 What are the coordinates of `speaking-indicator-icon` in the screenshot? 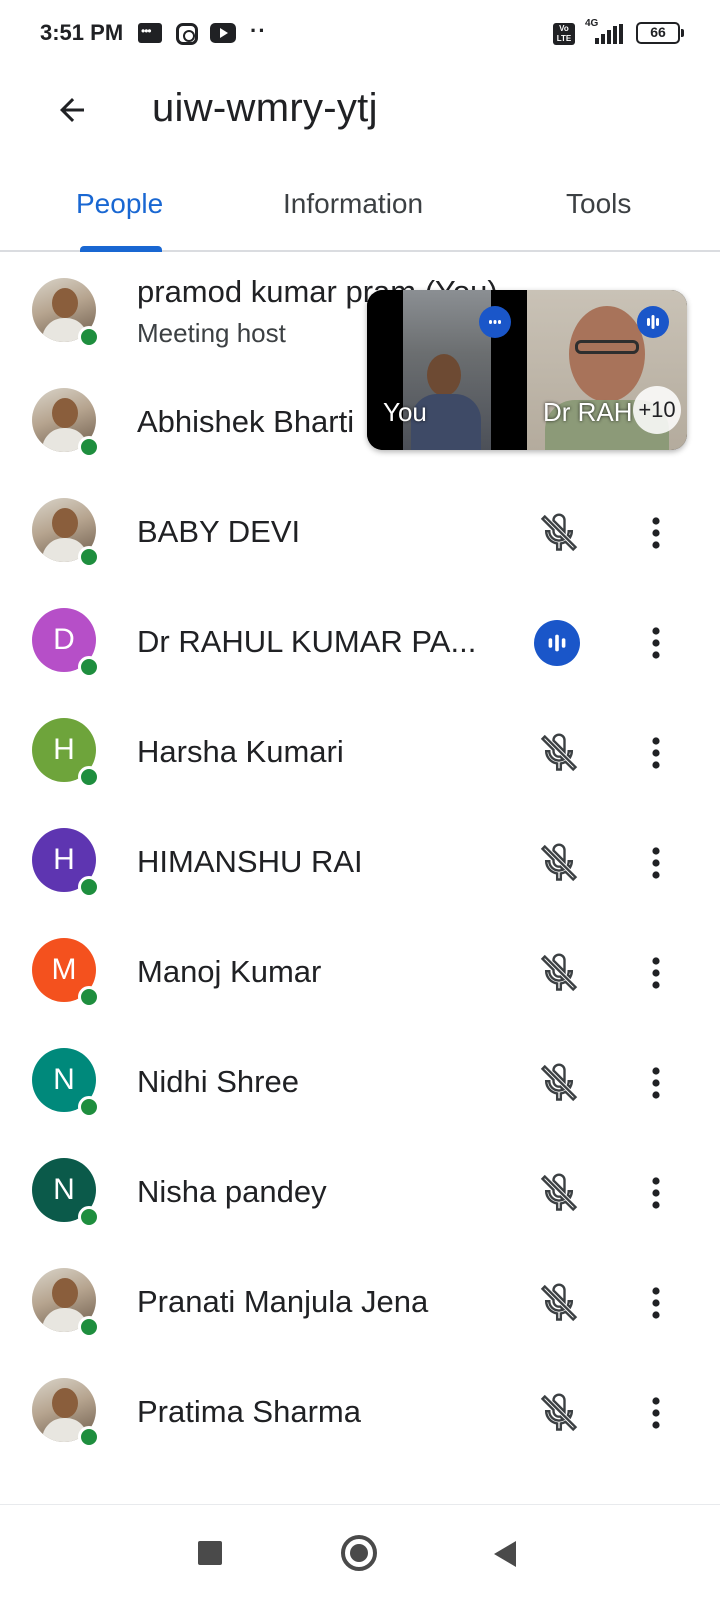 It's located at (557, 643).